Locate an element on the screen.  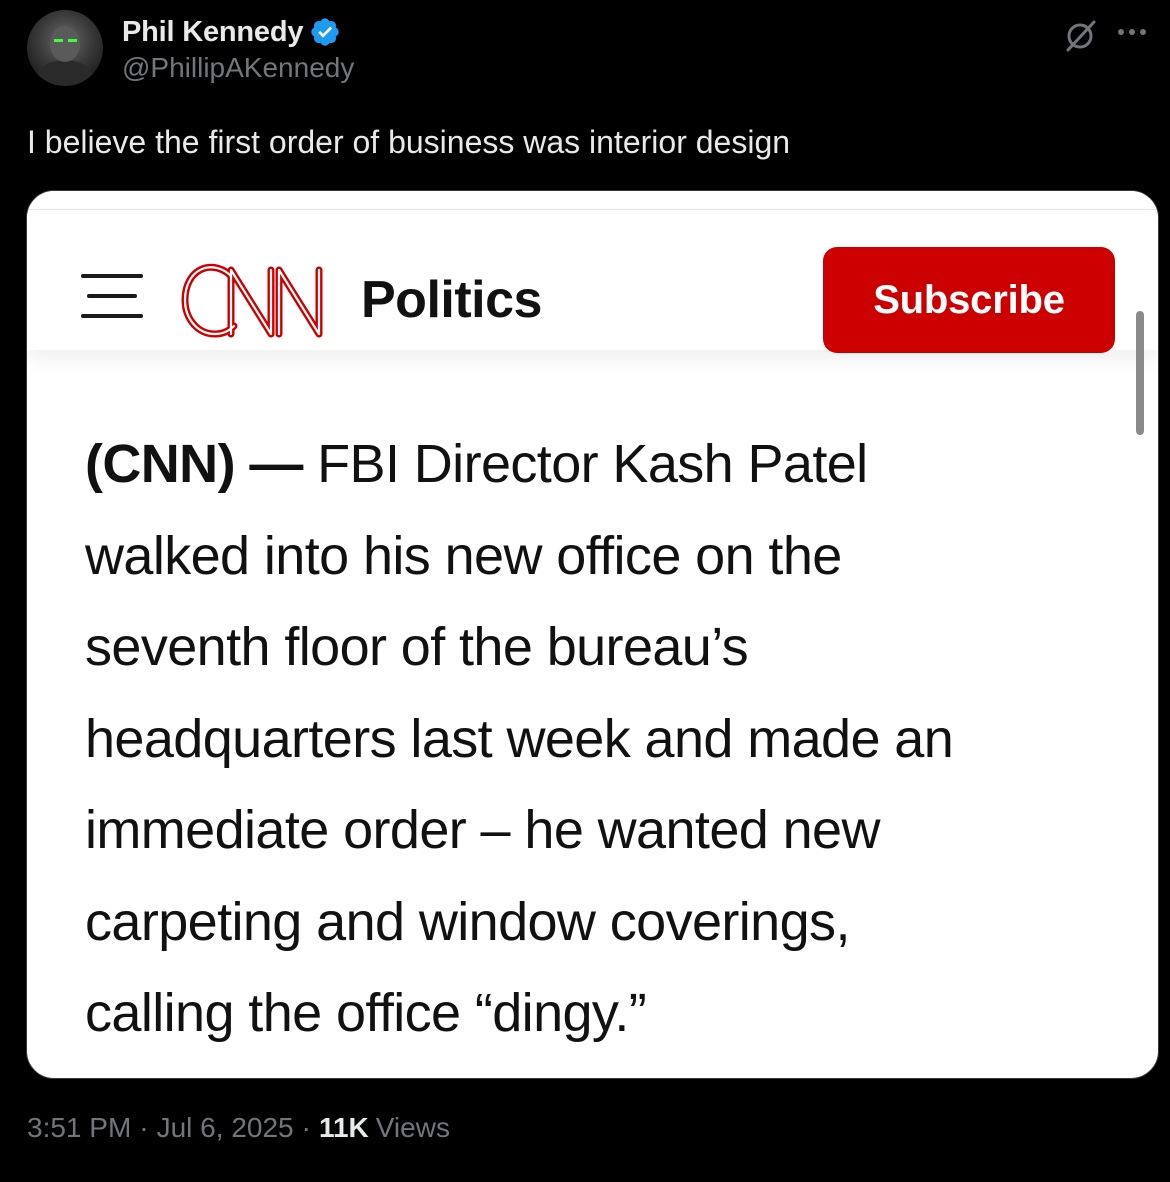
article-line: (CNN) — FBI Director Kash Patel is located at coordinates (600, 465).